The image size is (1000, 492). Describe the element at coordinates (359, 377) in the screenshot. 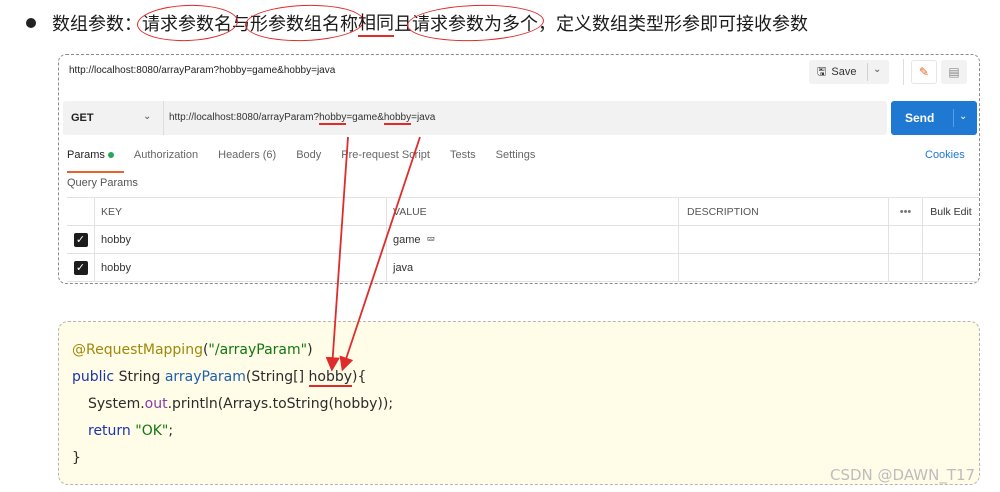

I see `code-paren: ){` at that location.